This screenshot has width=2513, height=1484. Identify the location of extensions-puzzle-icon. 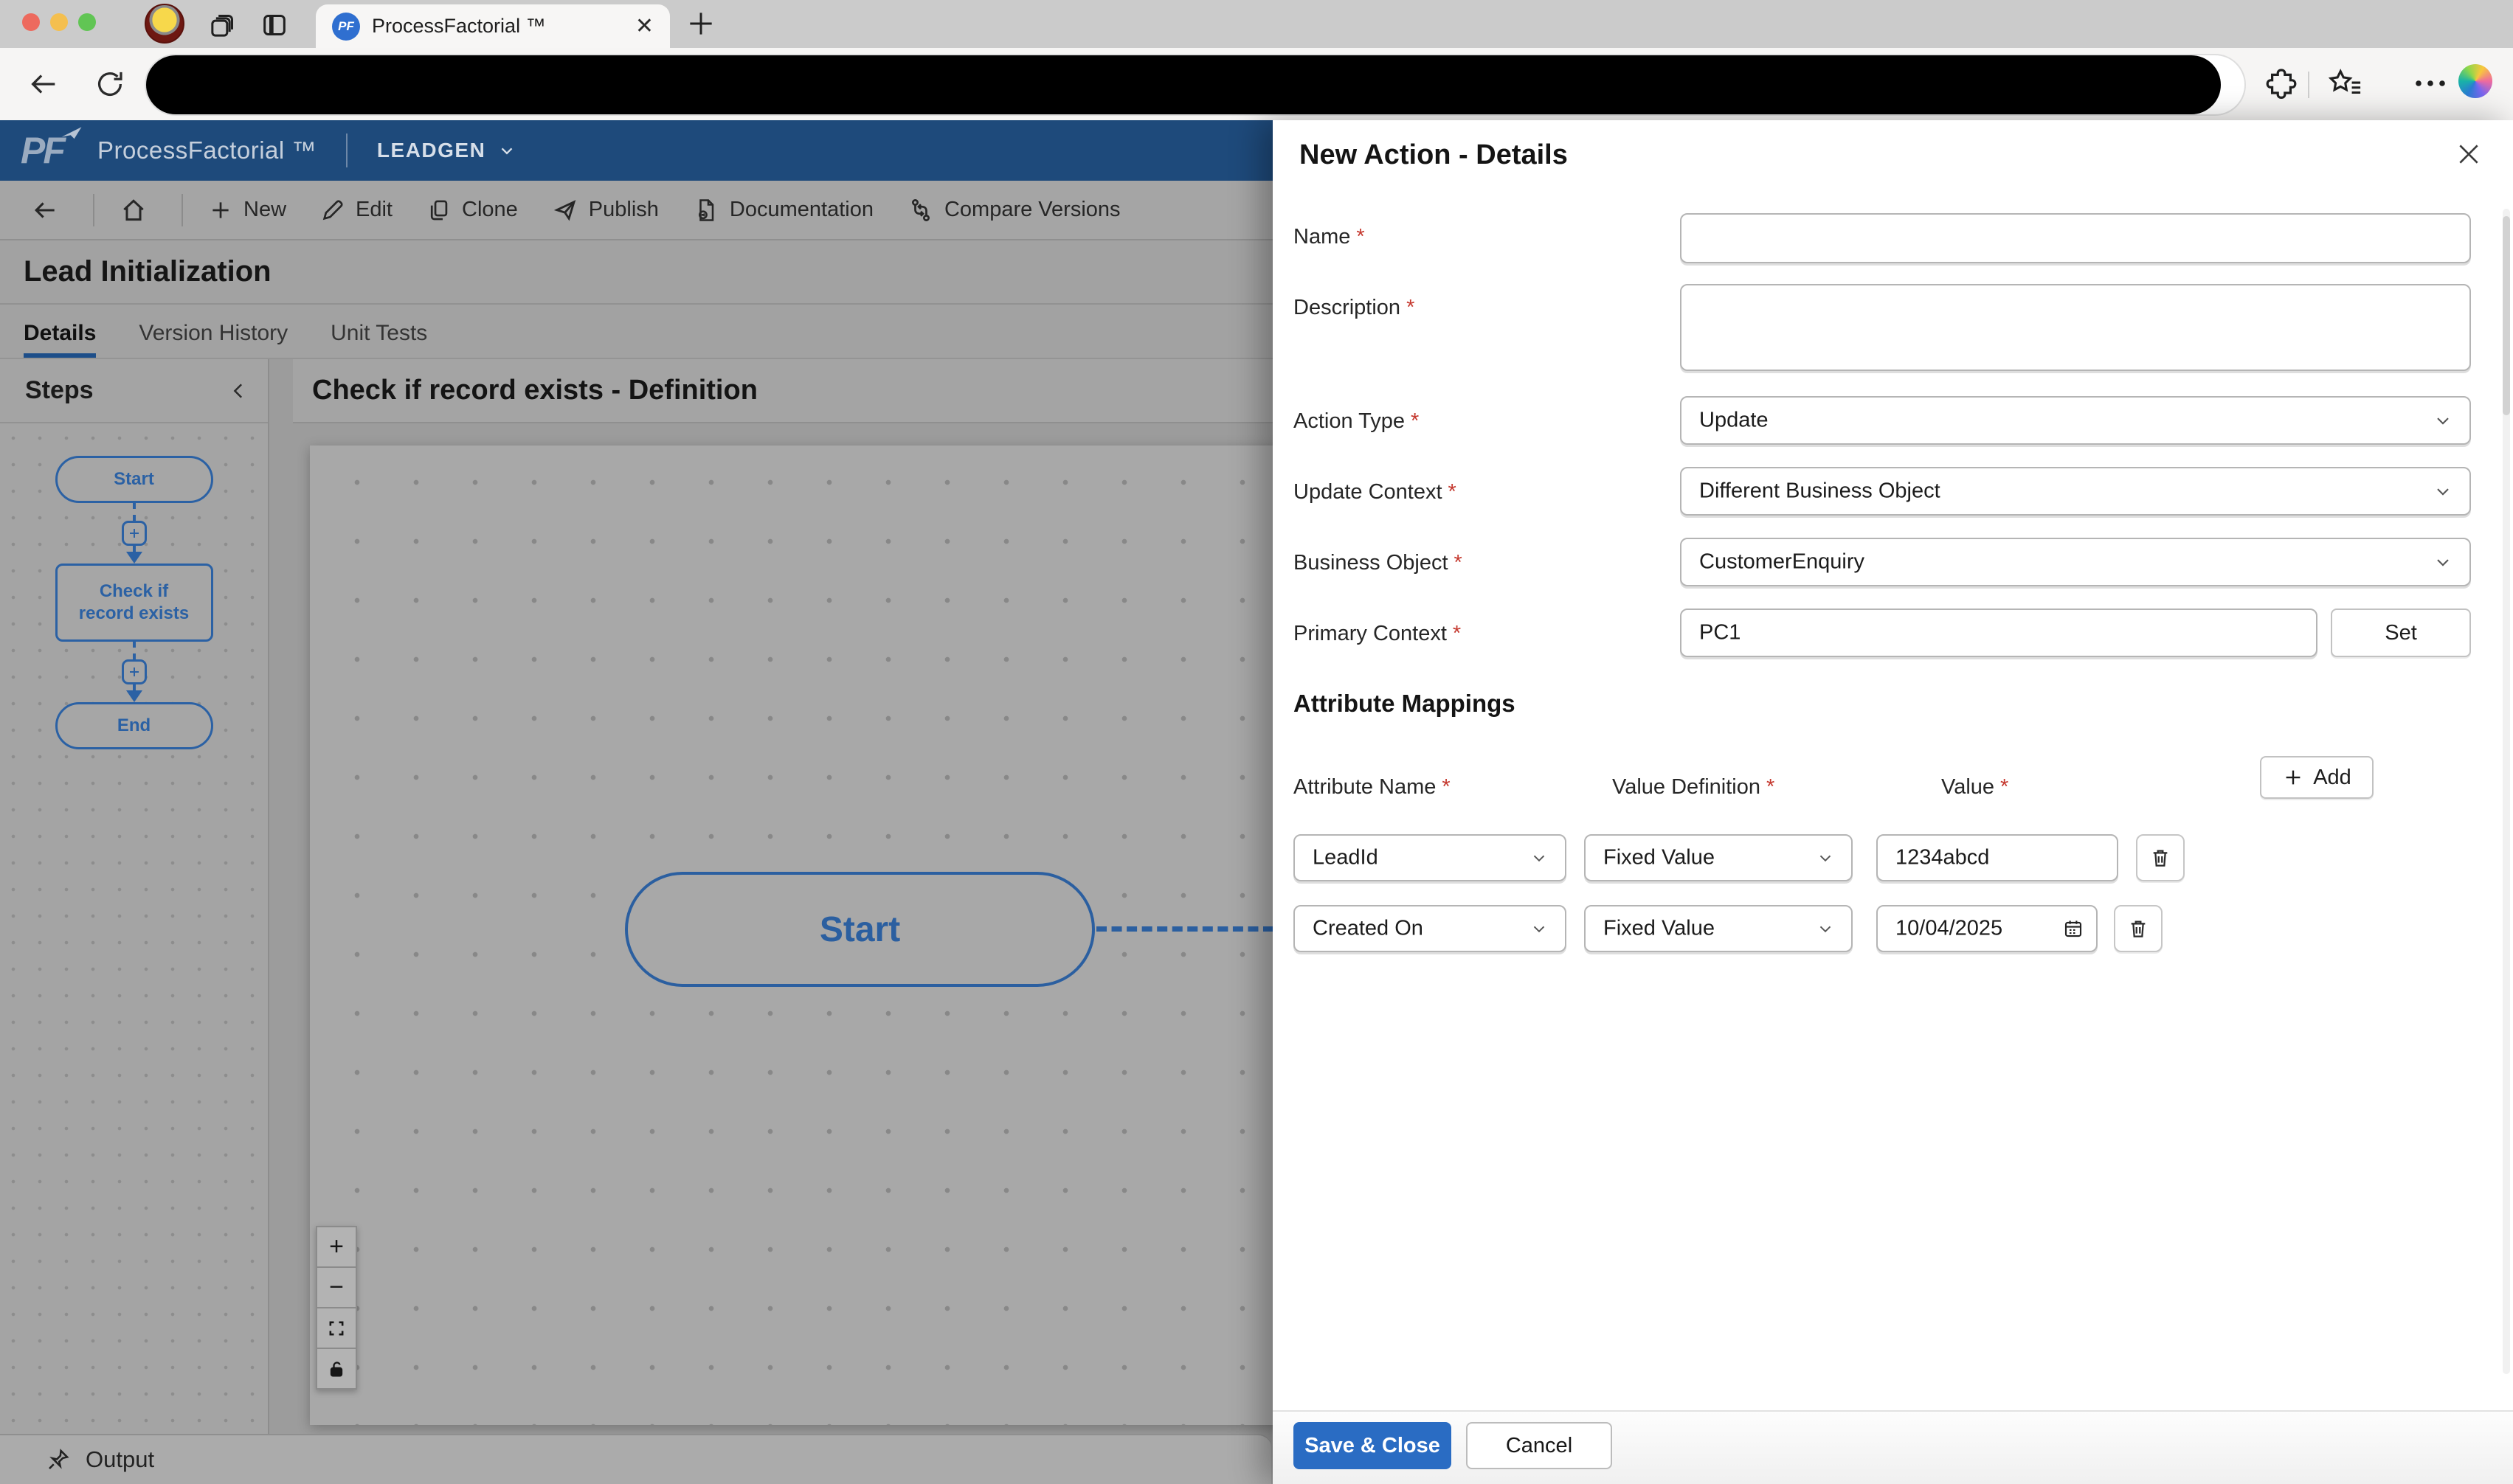
(2281, 83).